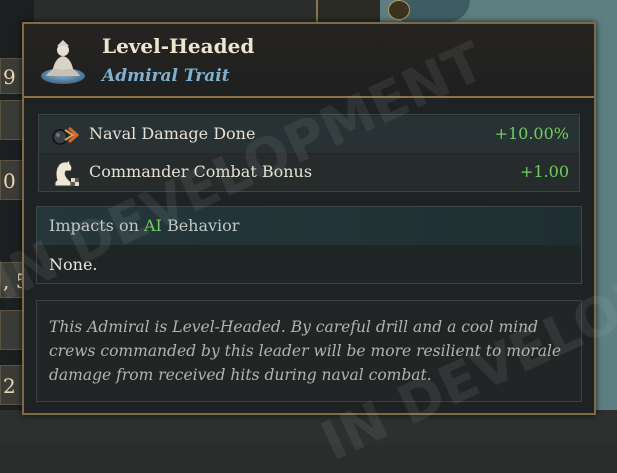  What do you see at coordinates (309, 134) in the screenshot?
I see `effect-row: Naval Damage Done +10.00%` at bounding box center [309, 134].